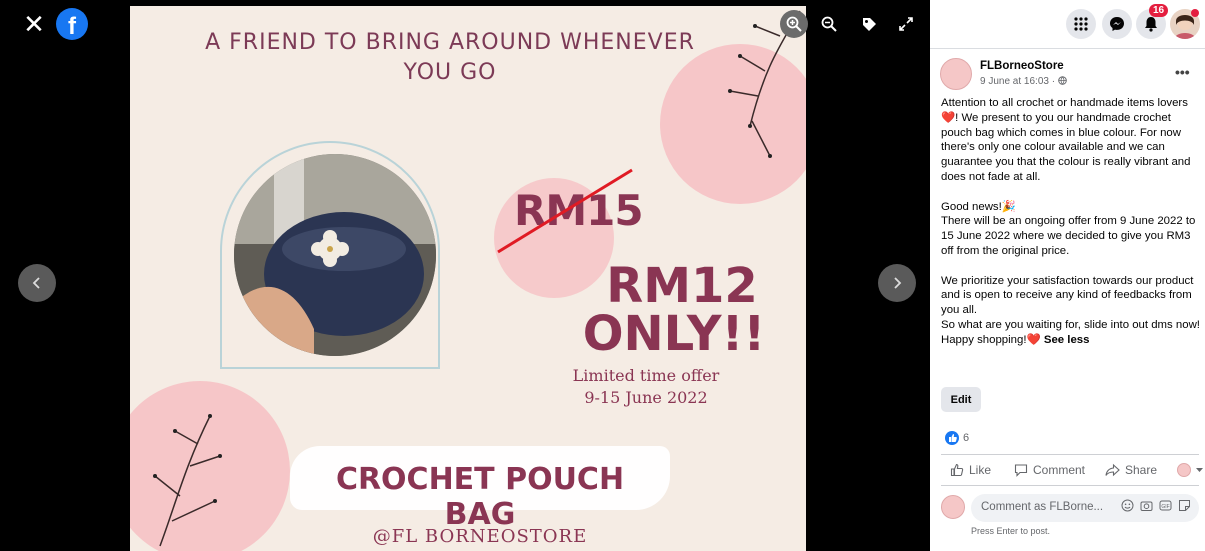  What do you see at coordinates (480, 497) in the screenshot?
I see `product-name: CROCHET POUCH BAG` at bounding box center [480, 497].